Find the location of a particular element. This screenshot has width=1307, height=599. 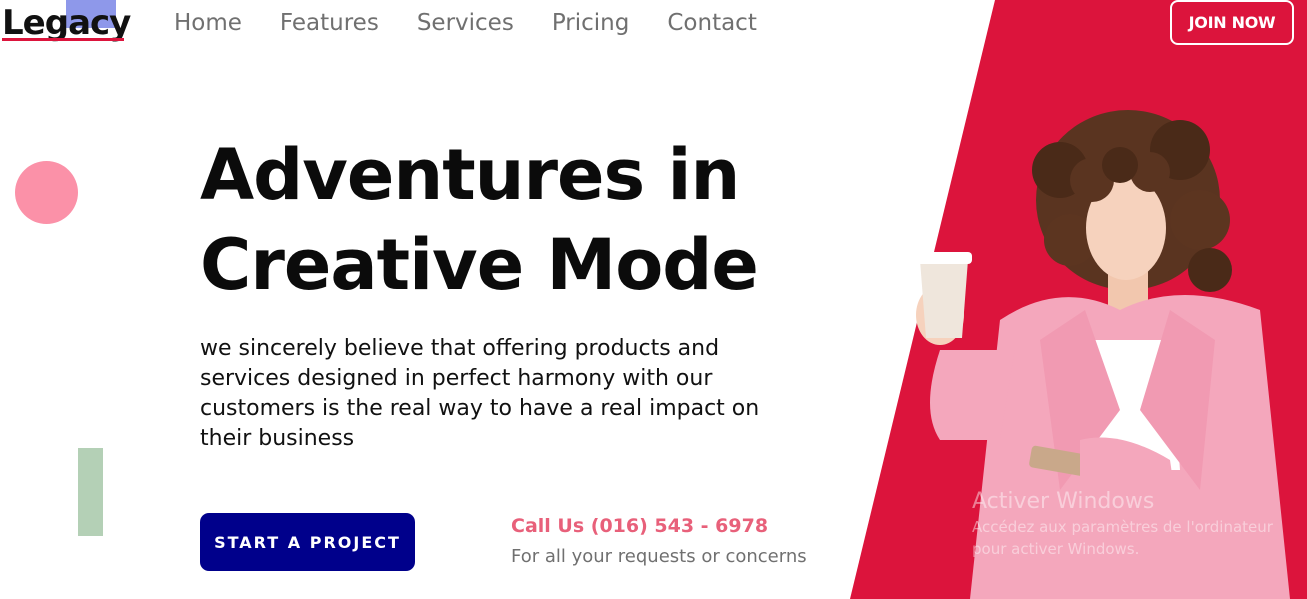

headline-line-2: Creative Mode is located at coordinates (479, 265).